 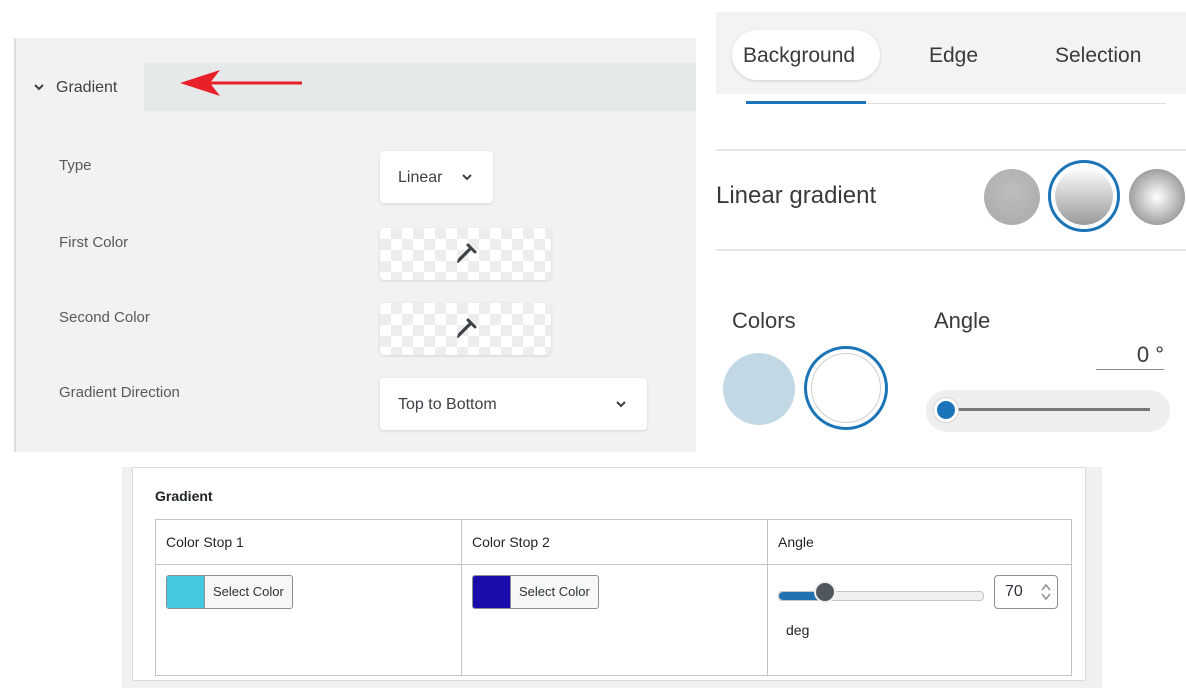 What do you see at coordinates (447, 404) in the screenshot?
I see `gradient-direction-value: Top to Bottom` at bounding box center [447, 404].